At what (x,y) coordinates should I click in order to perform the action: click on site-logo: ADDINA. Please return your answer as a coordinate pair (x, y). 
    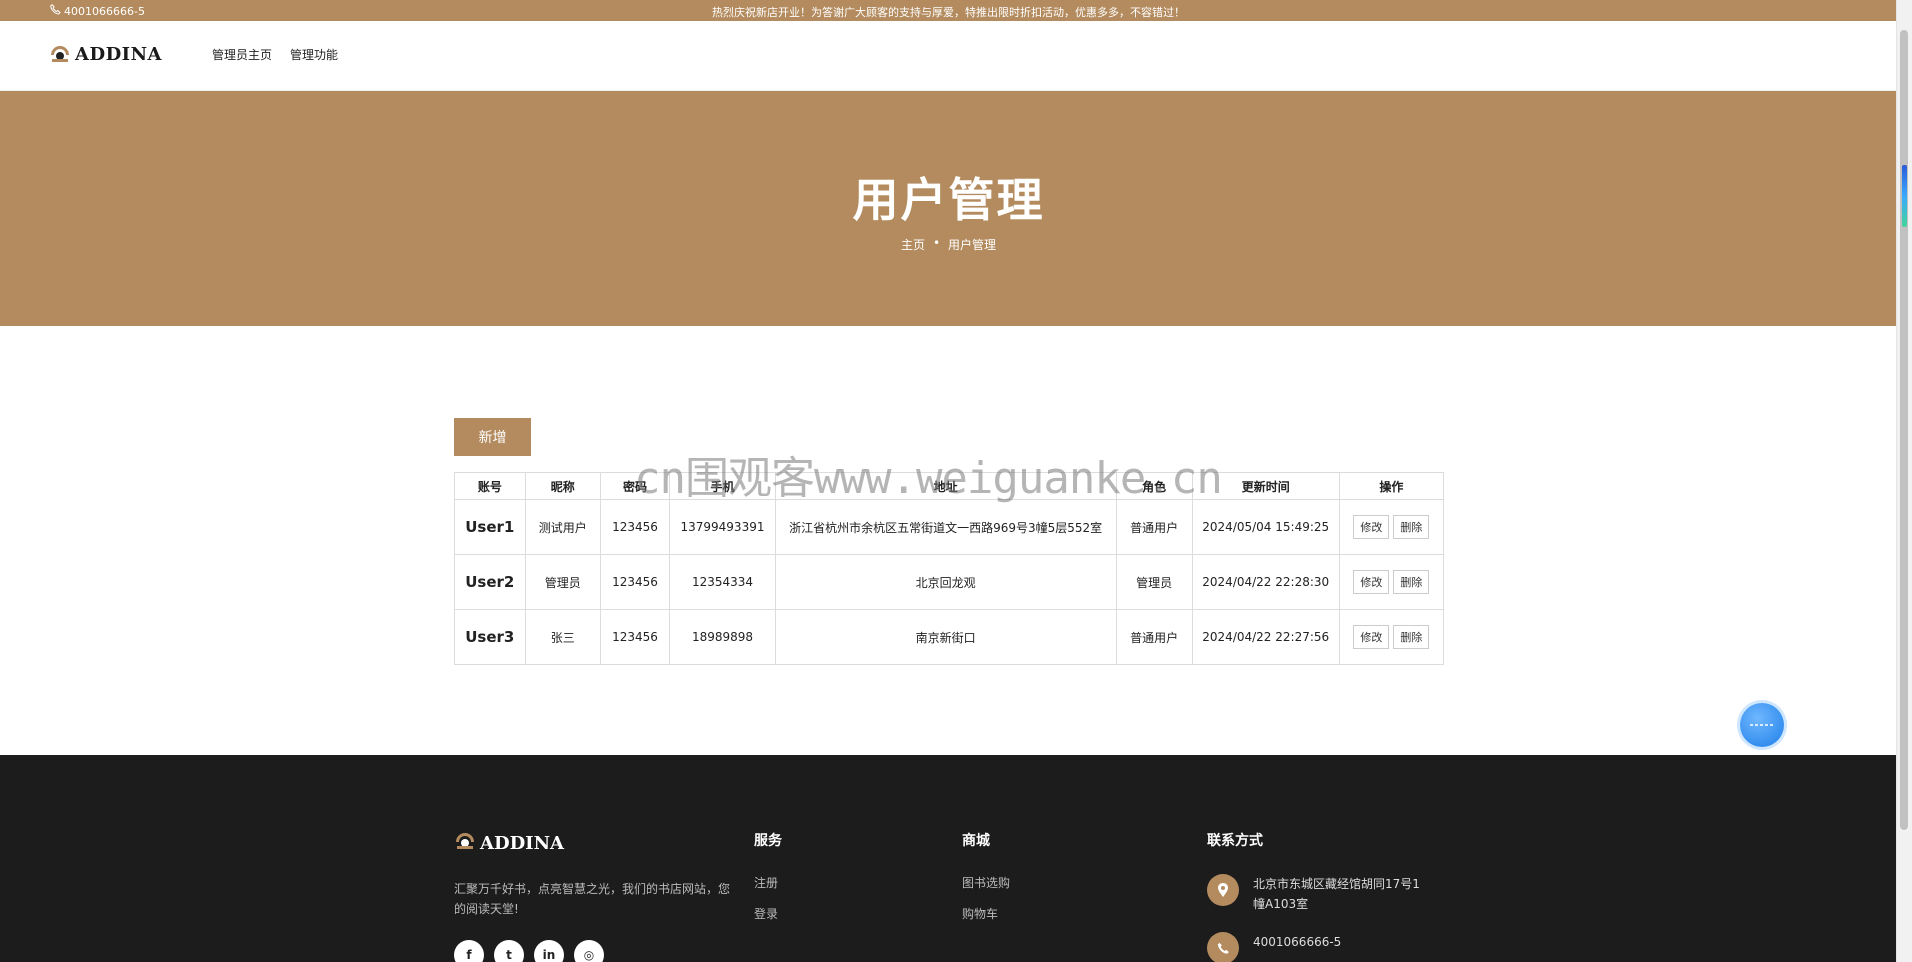
    Looking at the image, I should click on (105, 54).